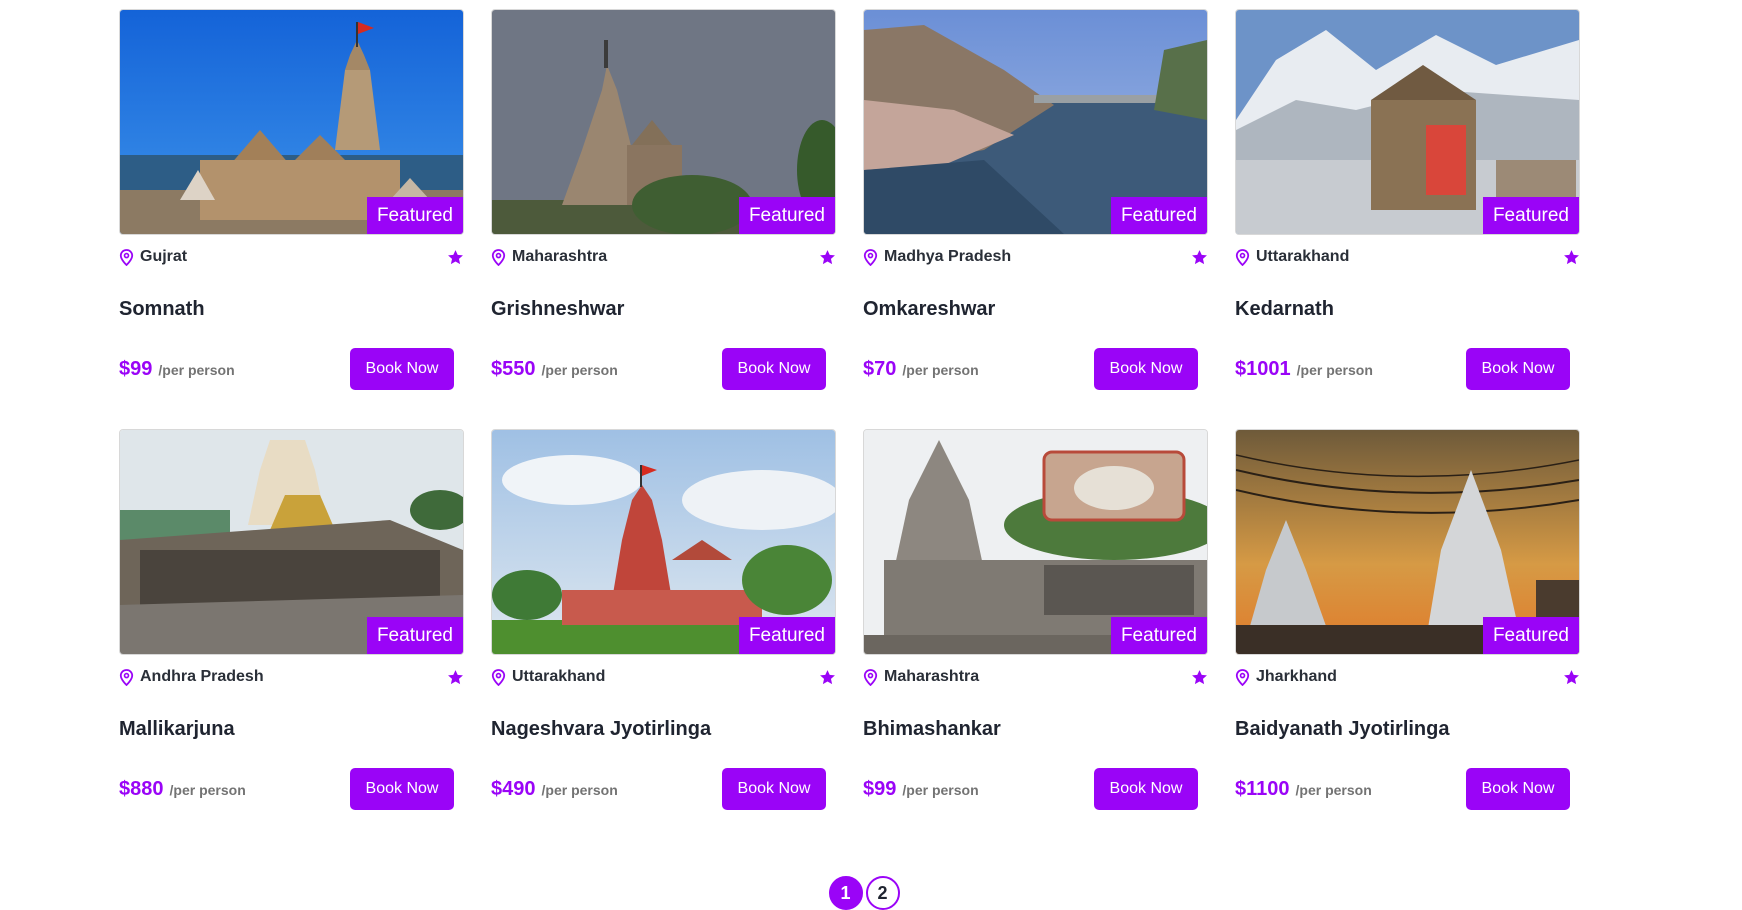 This screenshot has width=1742, height=910. What do you see at coordinates (663, 310) in the screenshot?
I see `tour-title: Grishneshwar` at bounding box center [663, 310].